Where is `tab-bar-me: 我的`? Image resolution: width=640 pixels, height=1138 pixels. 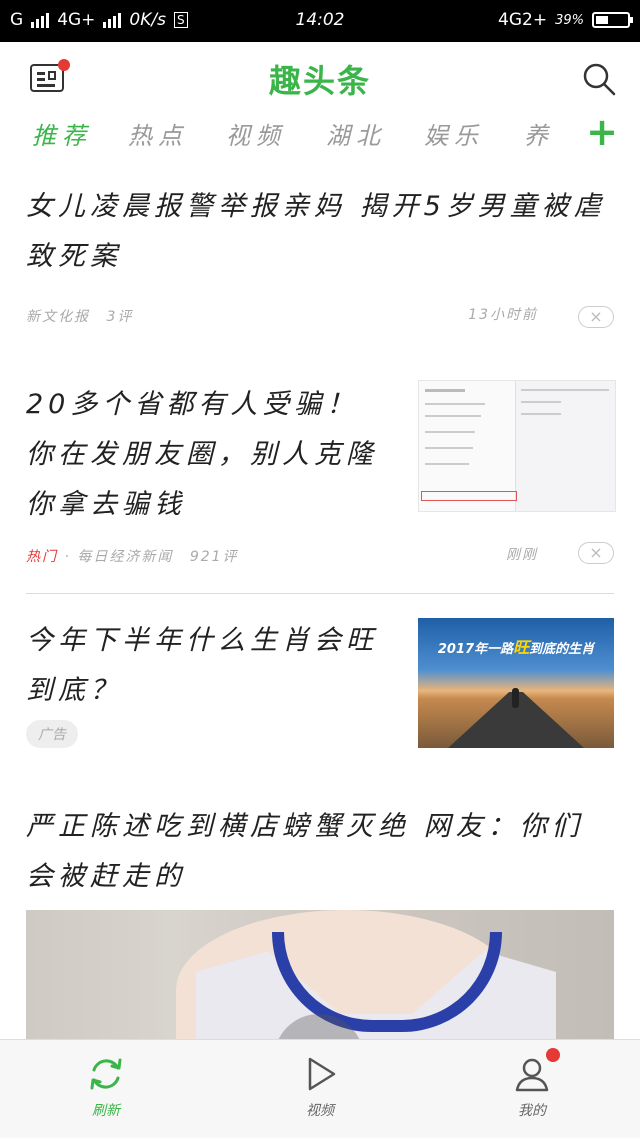
tab-bar-me: 我的 is located at coordinates (532, 1087).